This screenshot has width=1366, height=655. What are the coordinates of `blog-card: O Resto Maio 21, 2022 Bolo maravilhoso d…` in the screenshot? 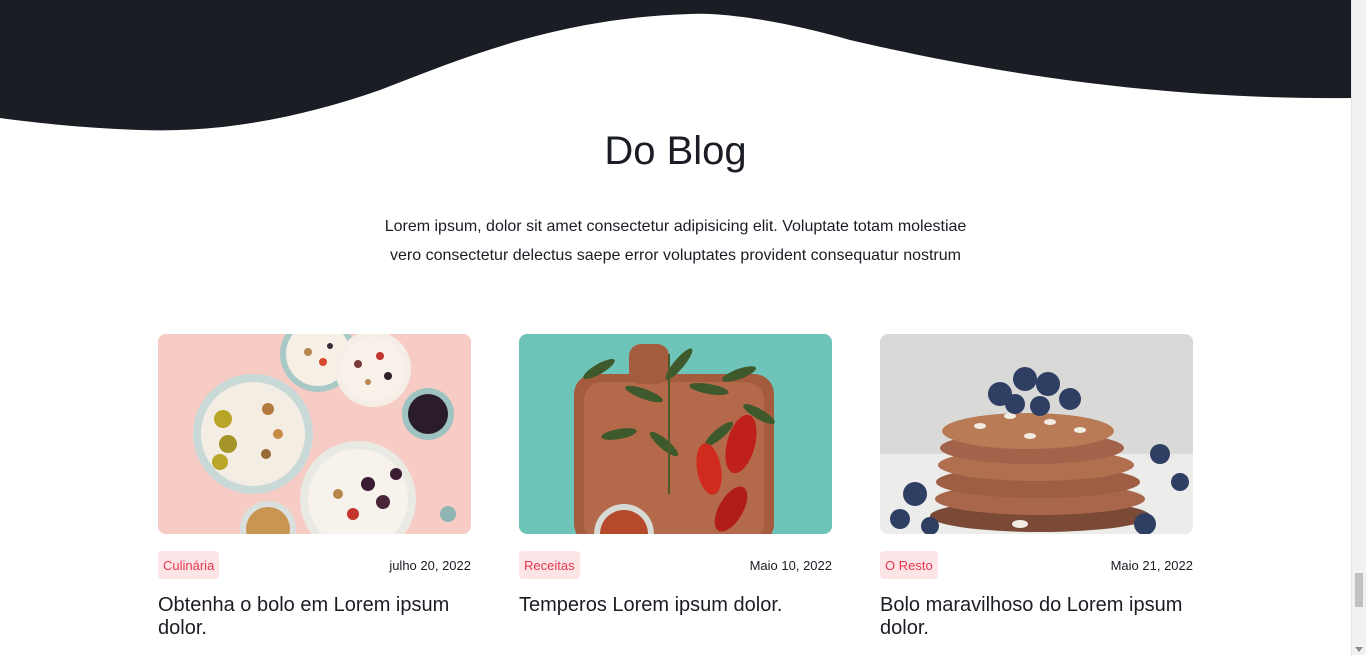 It's located at (1036, 487).